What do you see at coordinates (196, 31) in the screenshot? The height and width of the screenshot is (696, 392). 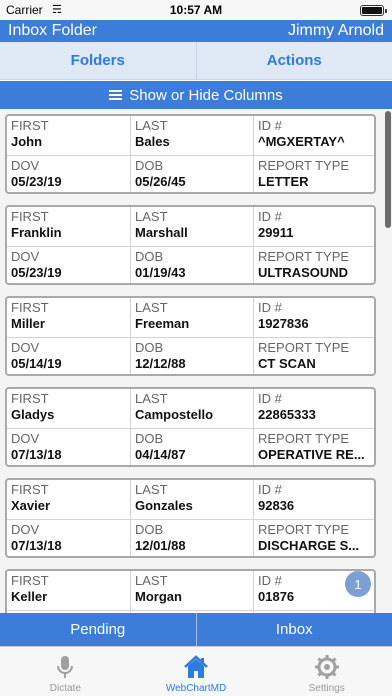 I see `title-bar: Inbox Folder Jimmy Arnold` at bounding box center [196, 31].